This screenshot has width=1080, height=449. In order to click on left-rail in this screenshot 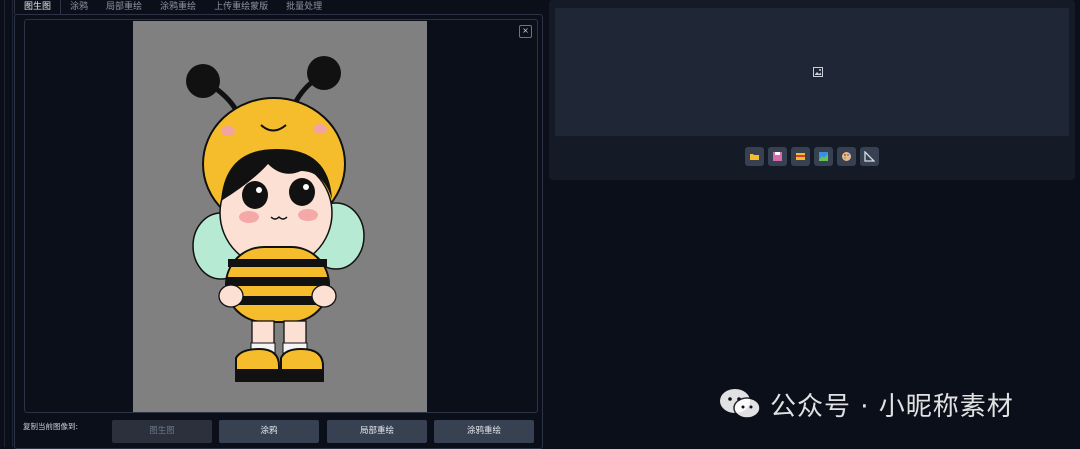, I will do `click(6, 223)`.